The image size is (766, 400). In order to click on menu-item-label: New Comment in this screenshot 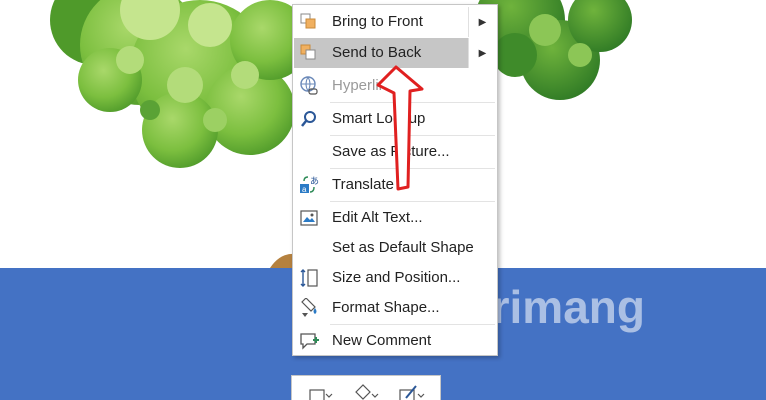, I will do `click(382, 340)`.